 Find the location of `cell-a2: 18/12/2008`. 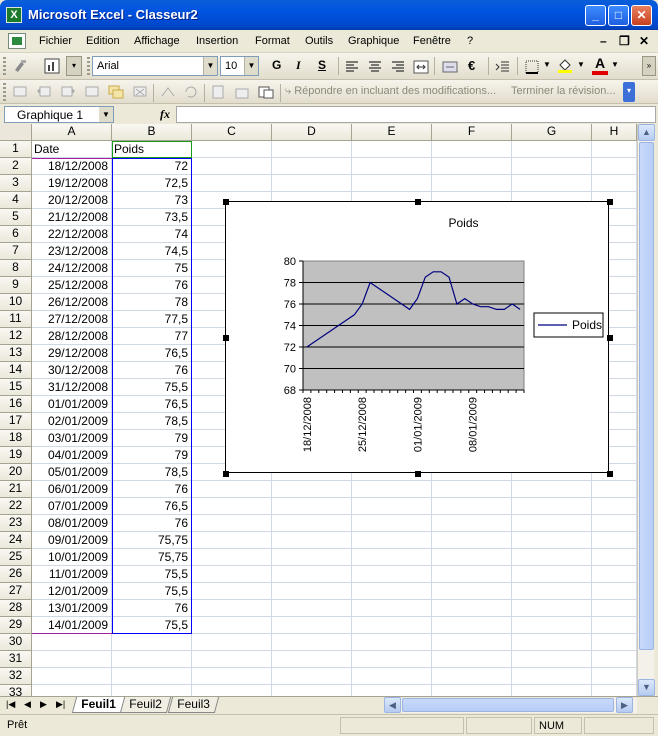

cell-a2: 18/12/2008 is located at coordinates (72, 166).